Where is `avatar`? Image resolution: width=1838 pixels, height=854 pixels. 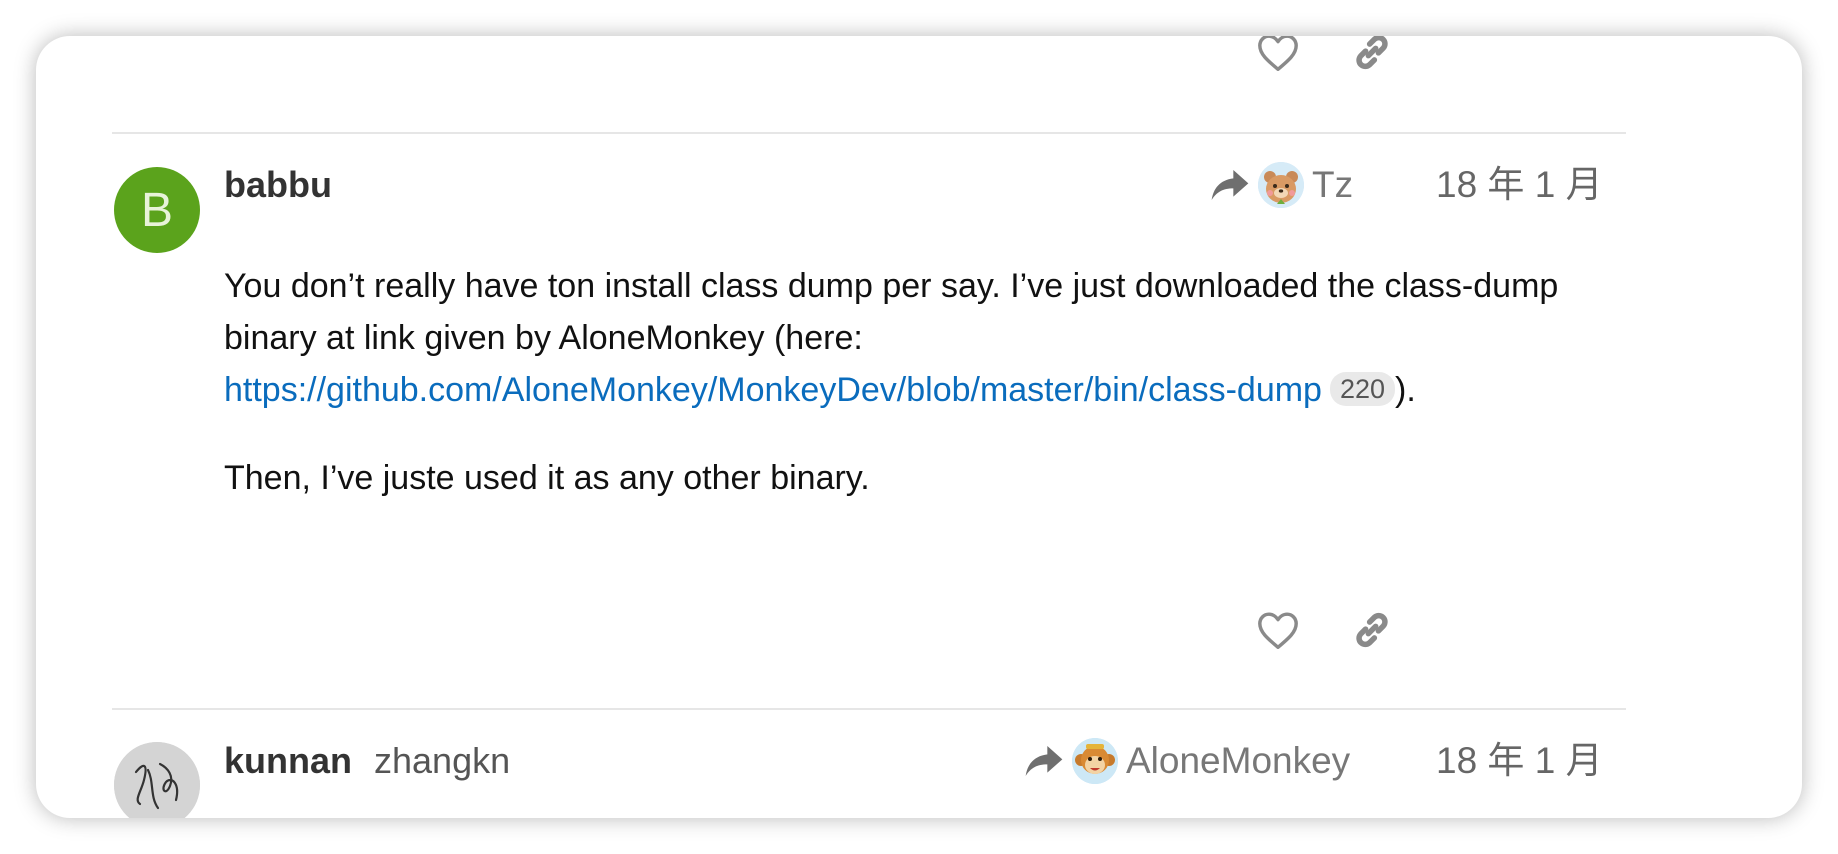 avatar is located at coordinates (157, 780).